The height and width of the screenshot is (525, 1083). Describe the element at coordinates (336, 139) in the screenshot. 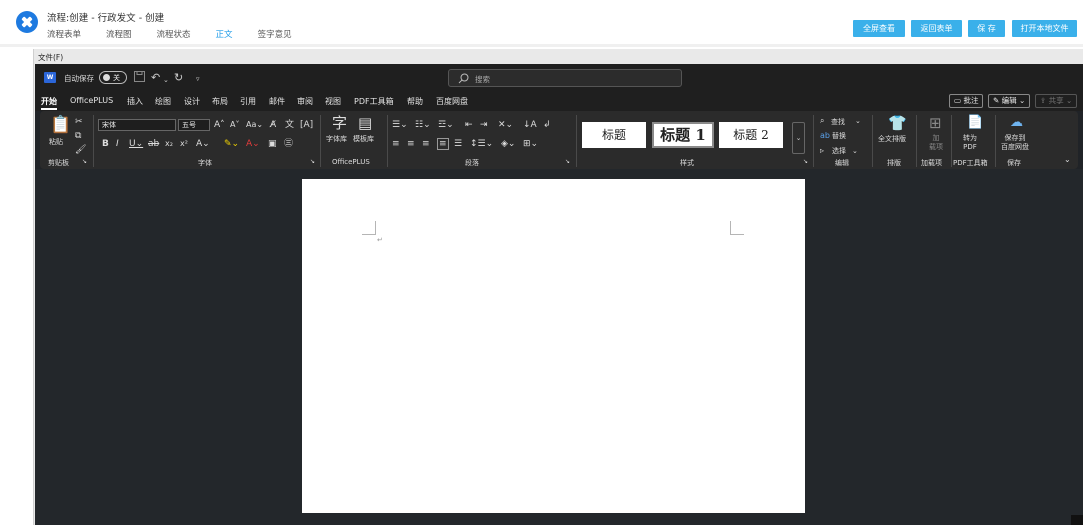

I see `font-library-button: 字体库` at that location.